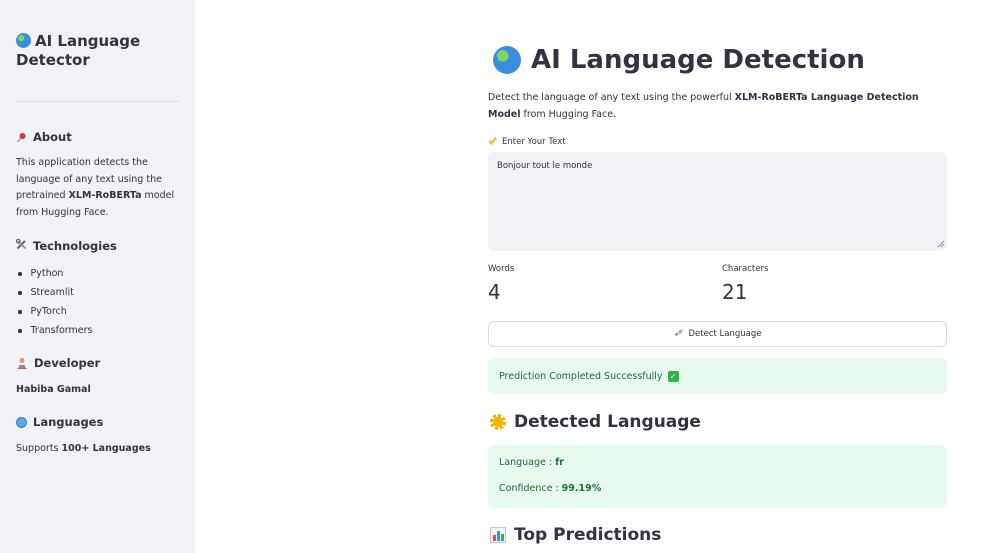 The width and height of the screenshot is (1000, 553). What do you see at coordinates (44, 137) in the screenshot?
I see `about-heading: About` at bounding box center [44, 137].